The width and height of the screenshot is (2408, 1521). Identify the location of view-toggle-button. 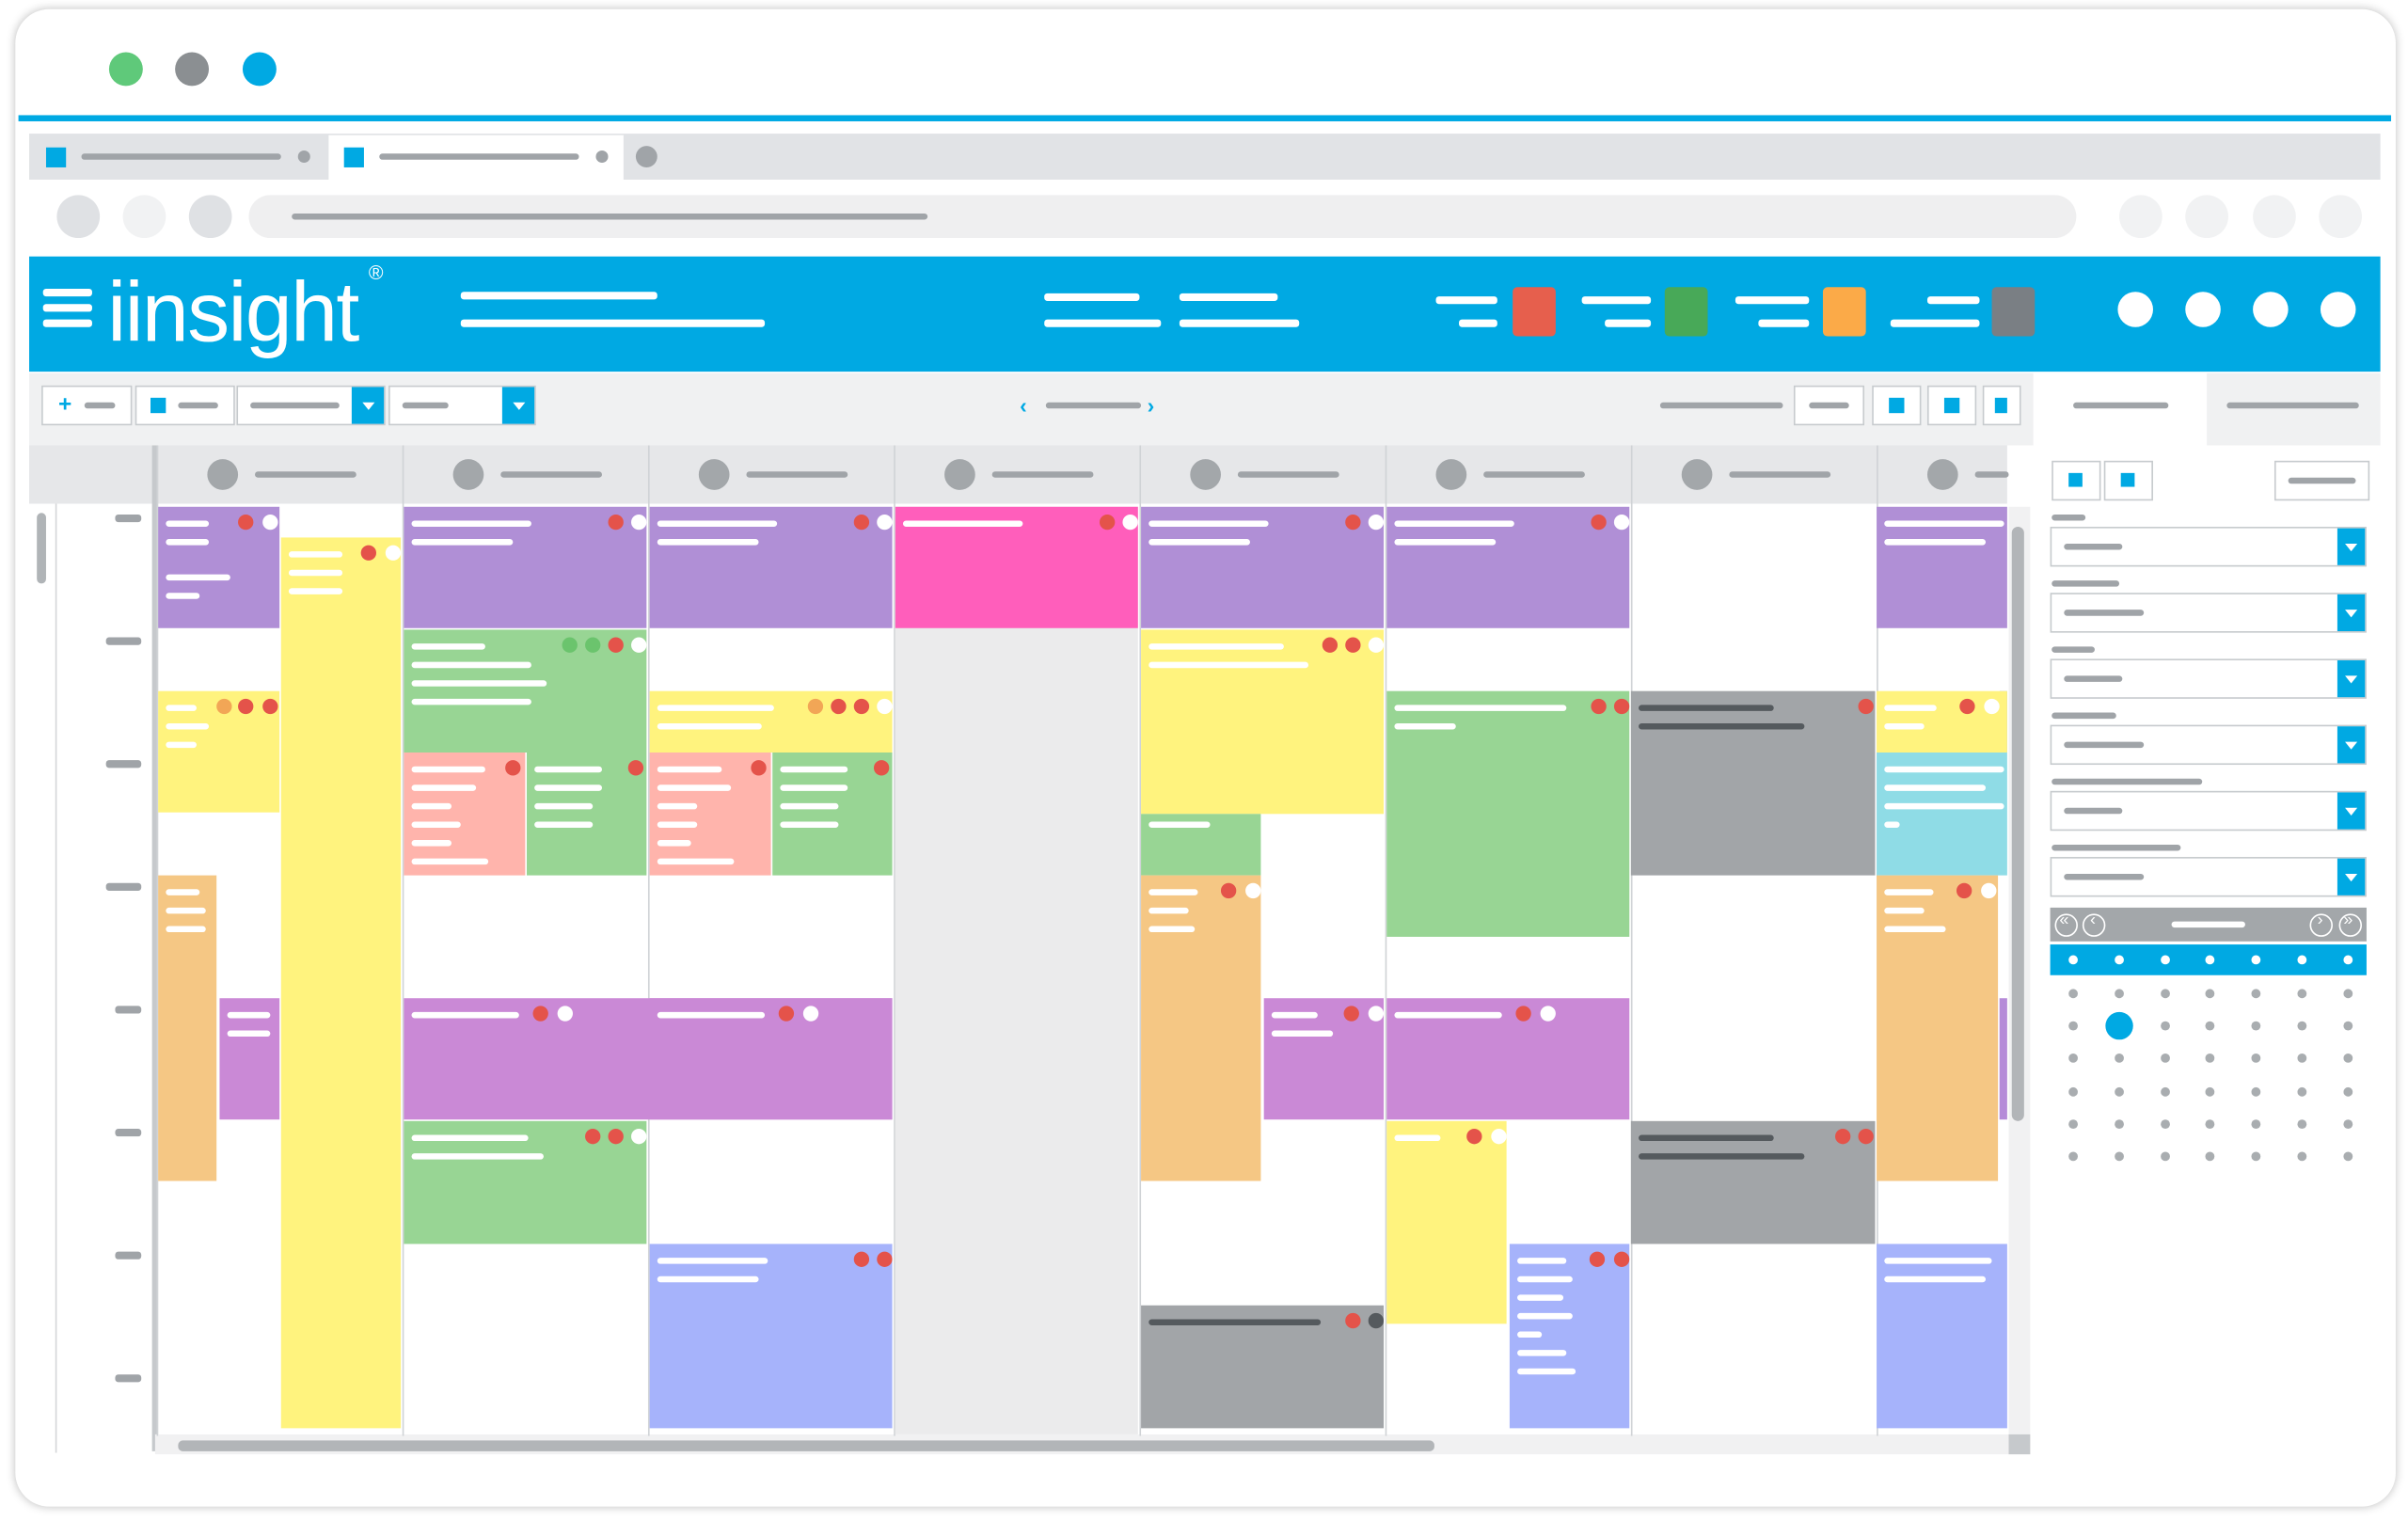
(185, 406).